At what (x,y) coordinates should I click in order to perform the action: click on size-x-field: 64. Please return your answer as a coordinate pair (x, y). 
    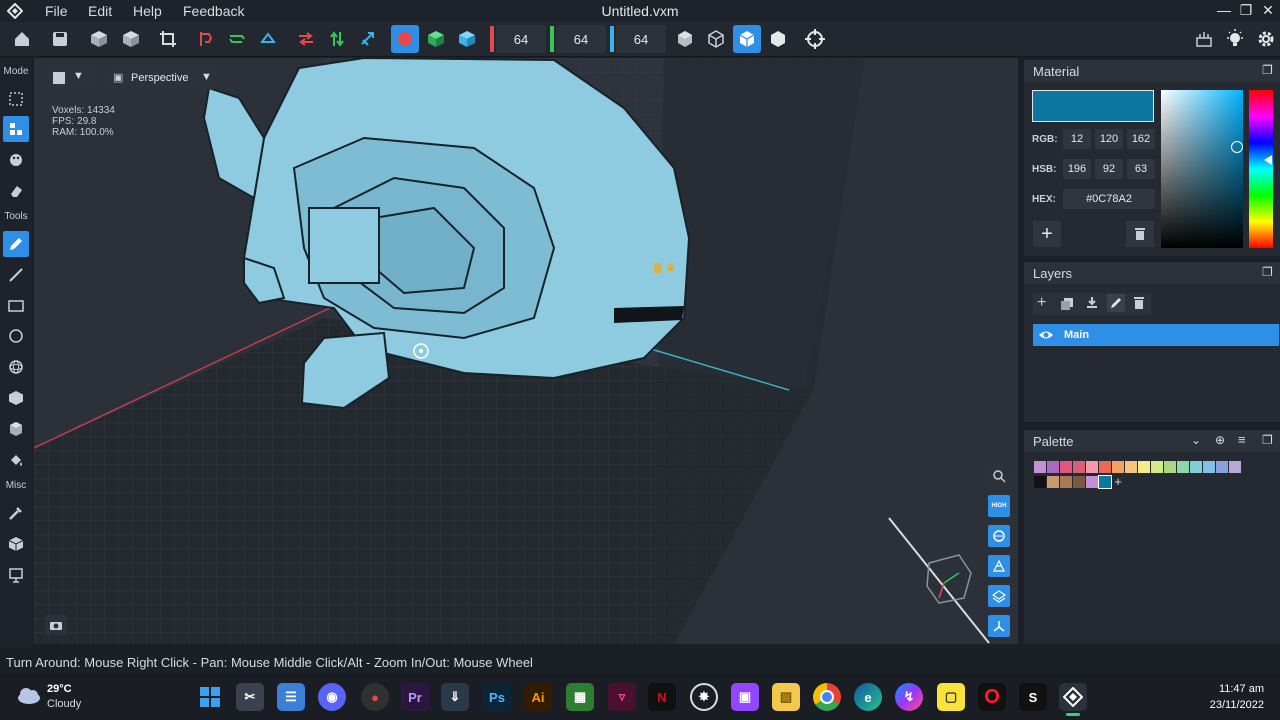
    Looking at the image, I should click on (521, 39).